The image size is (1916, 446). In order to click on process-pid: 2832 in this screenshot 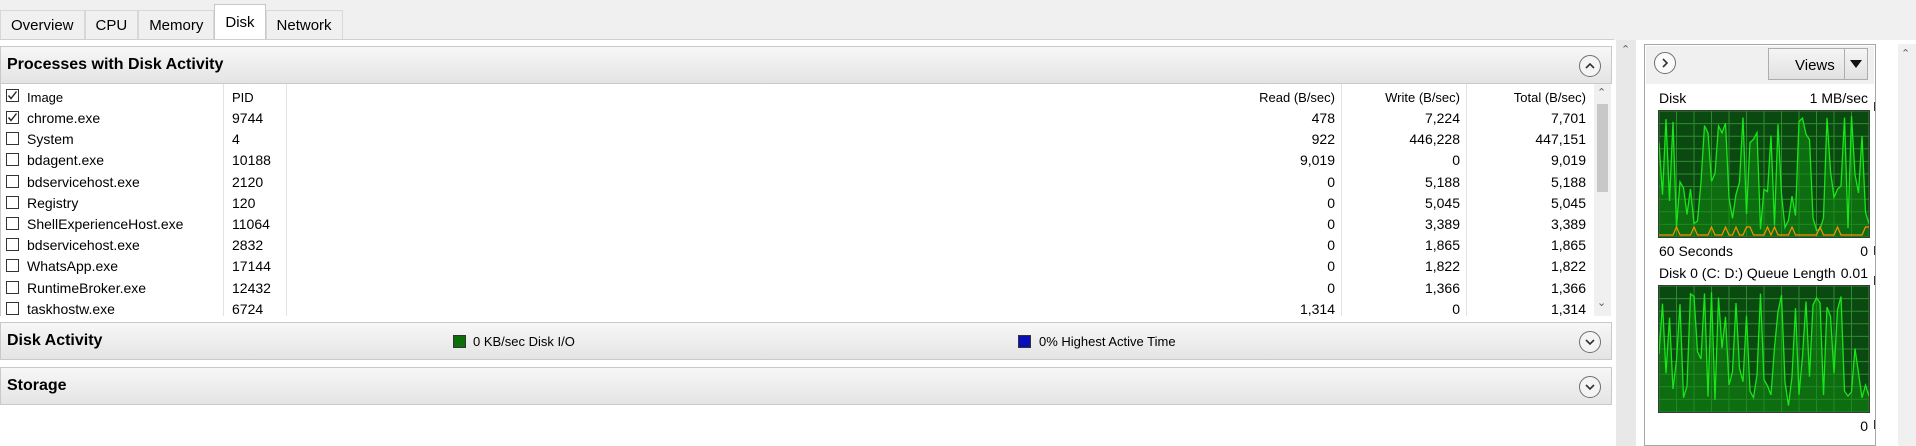, I will do `click(248, 245)`.